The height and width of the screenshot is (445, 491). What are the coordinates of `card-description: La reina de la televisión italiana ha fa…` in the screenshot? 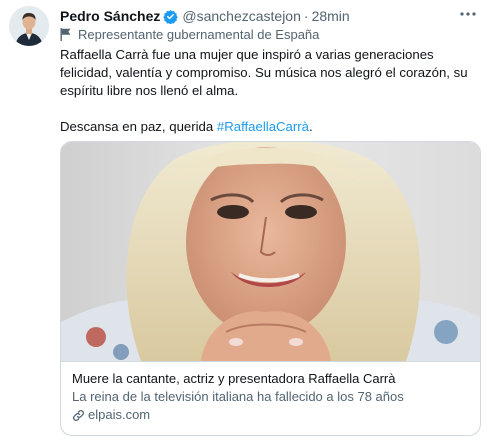 It's located at (238, 396).